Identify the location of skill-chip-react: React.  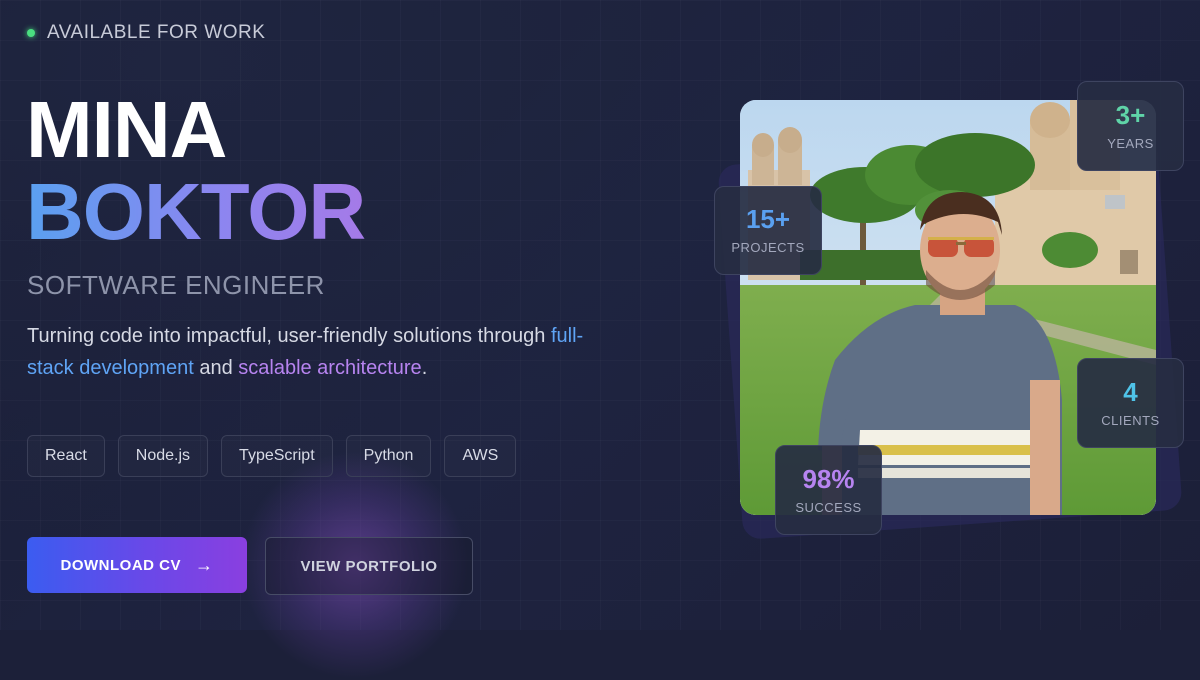
(66, 456).